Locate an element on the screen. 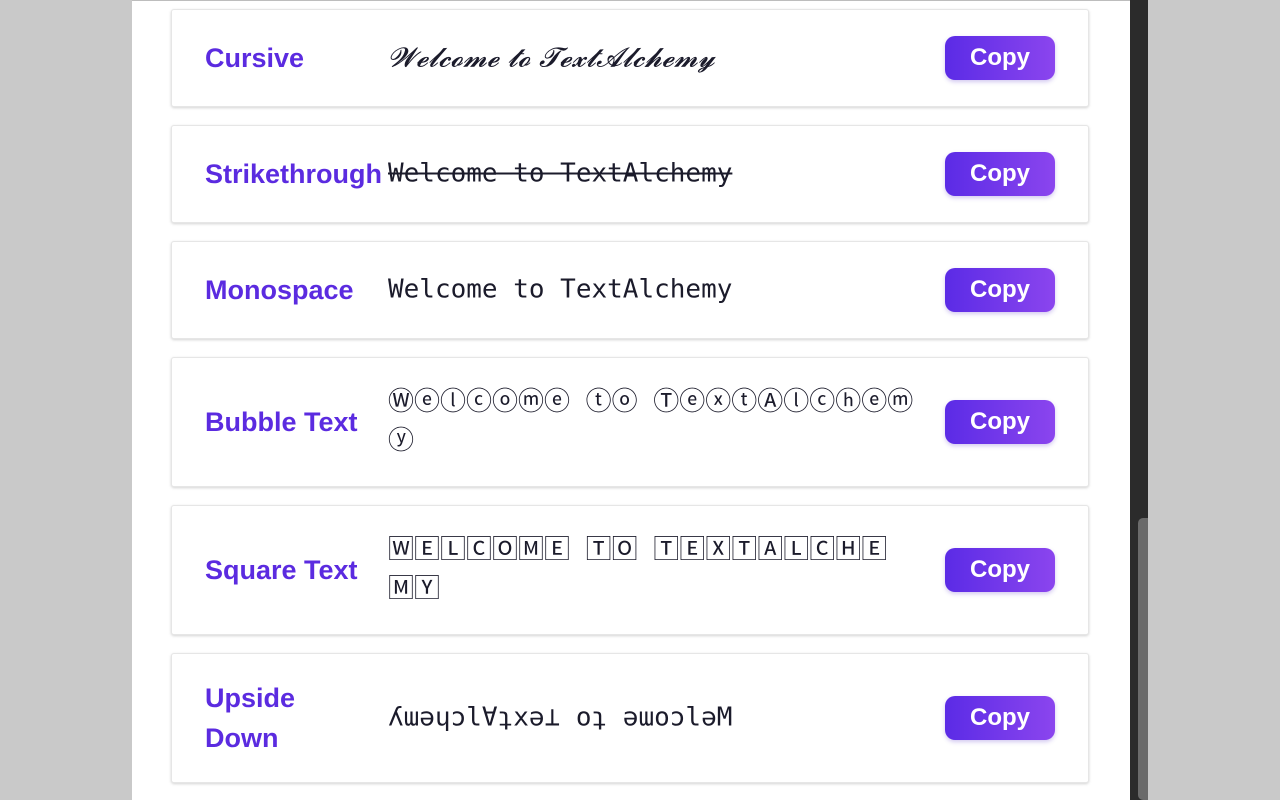 The height and width of the screenshot is (800, 1280). style-name: Square Text is located at coordinates (281, 570).